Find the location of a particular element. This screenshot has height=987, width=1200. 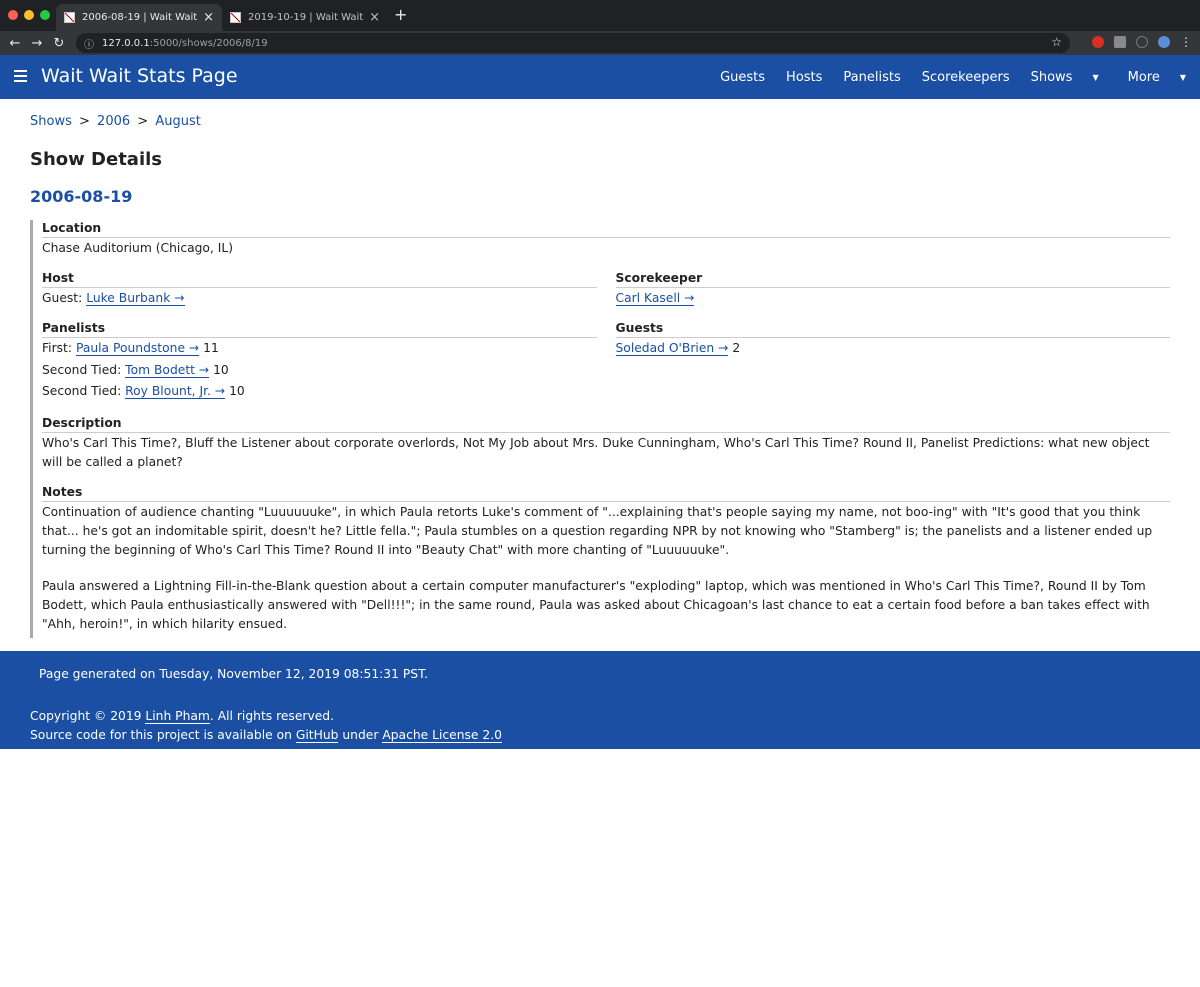

breadcrumb-shows: Shows is located at coordinates (51, 121).